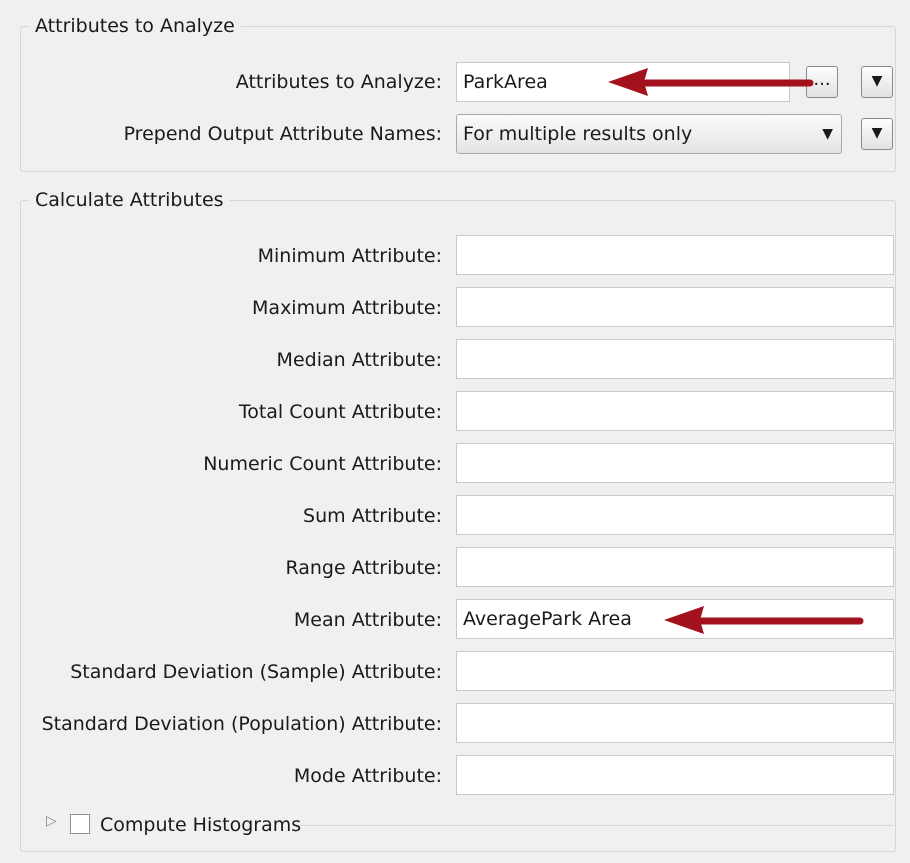  What do you see at coordinates (256, 672) in the screenshot?
I see `row-label: Standard Deviation (Sample) Attribute:` at bounding box center [256, 672].